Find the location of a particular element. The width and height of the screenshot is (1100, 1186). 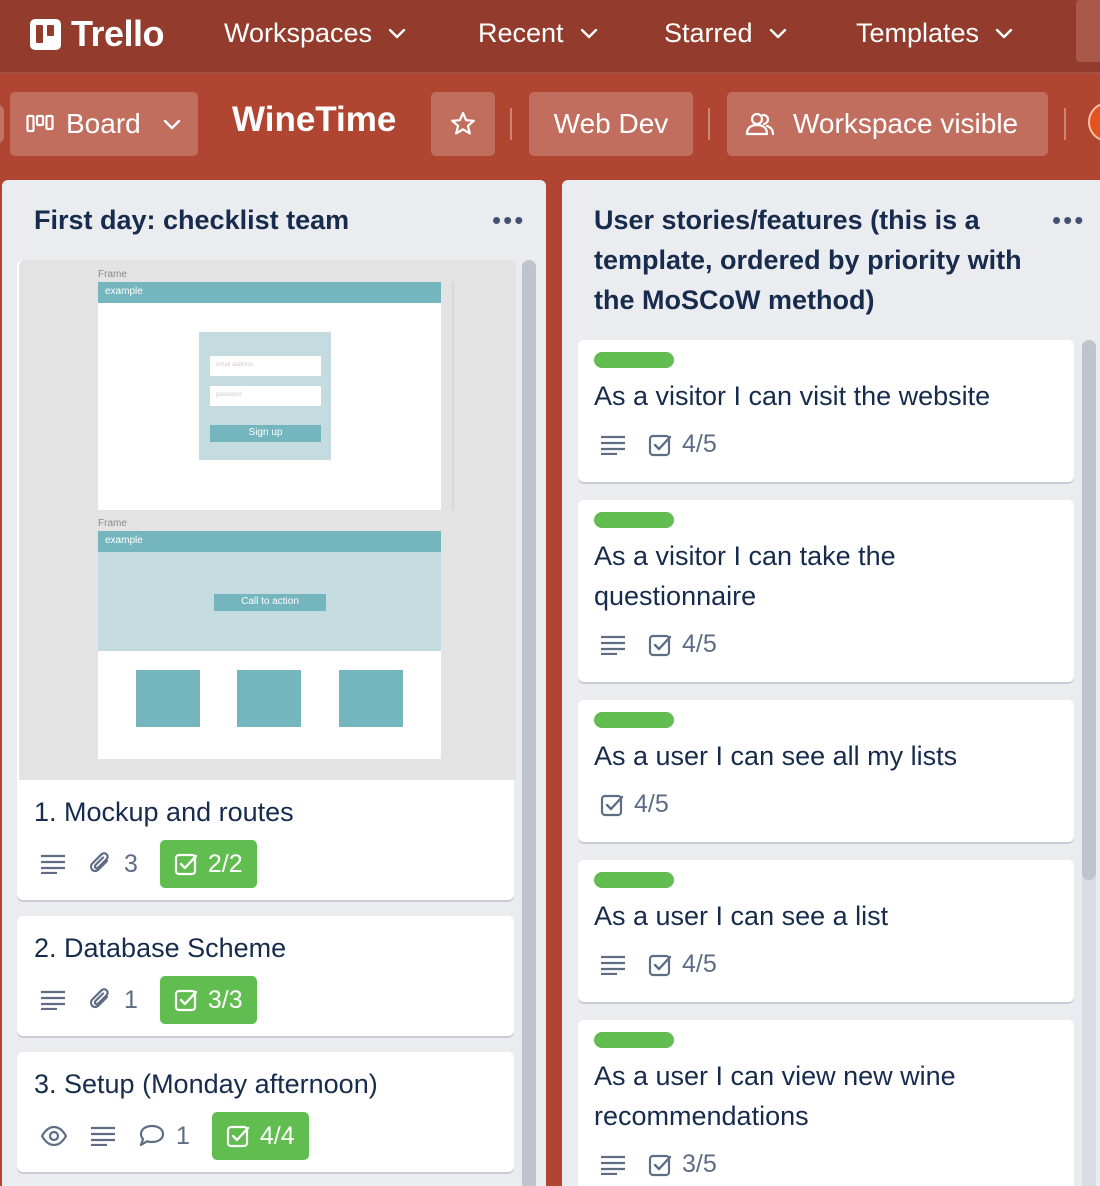

board-view-label: Board is located at coordinates (103, 123).